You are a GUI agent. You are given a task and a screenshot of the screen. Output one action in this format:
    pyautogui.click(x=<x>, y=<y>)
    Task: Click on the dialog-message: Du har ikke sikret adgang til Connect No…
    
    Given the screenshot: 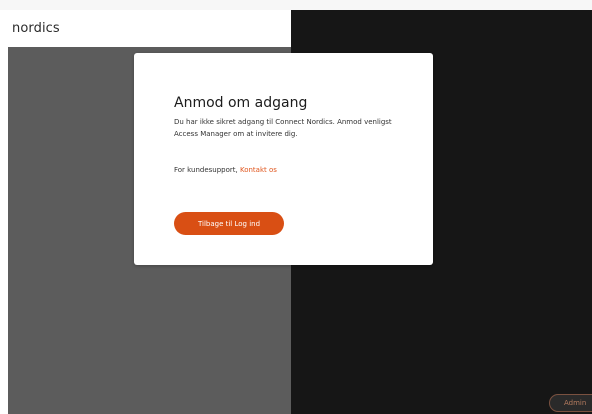 What is the action you would take?
    pyautogui.click(x=283, y=128)
    